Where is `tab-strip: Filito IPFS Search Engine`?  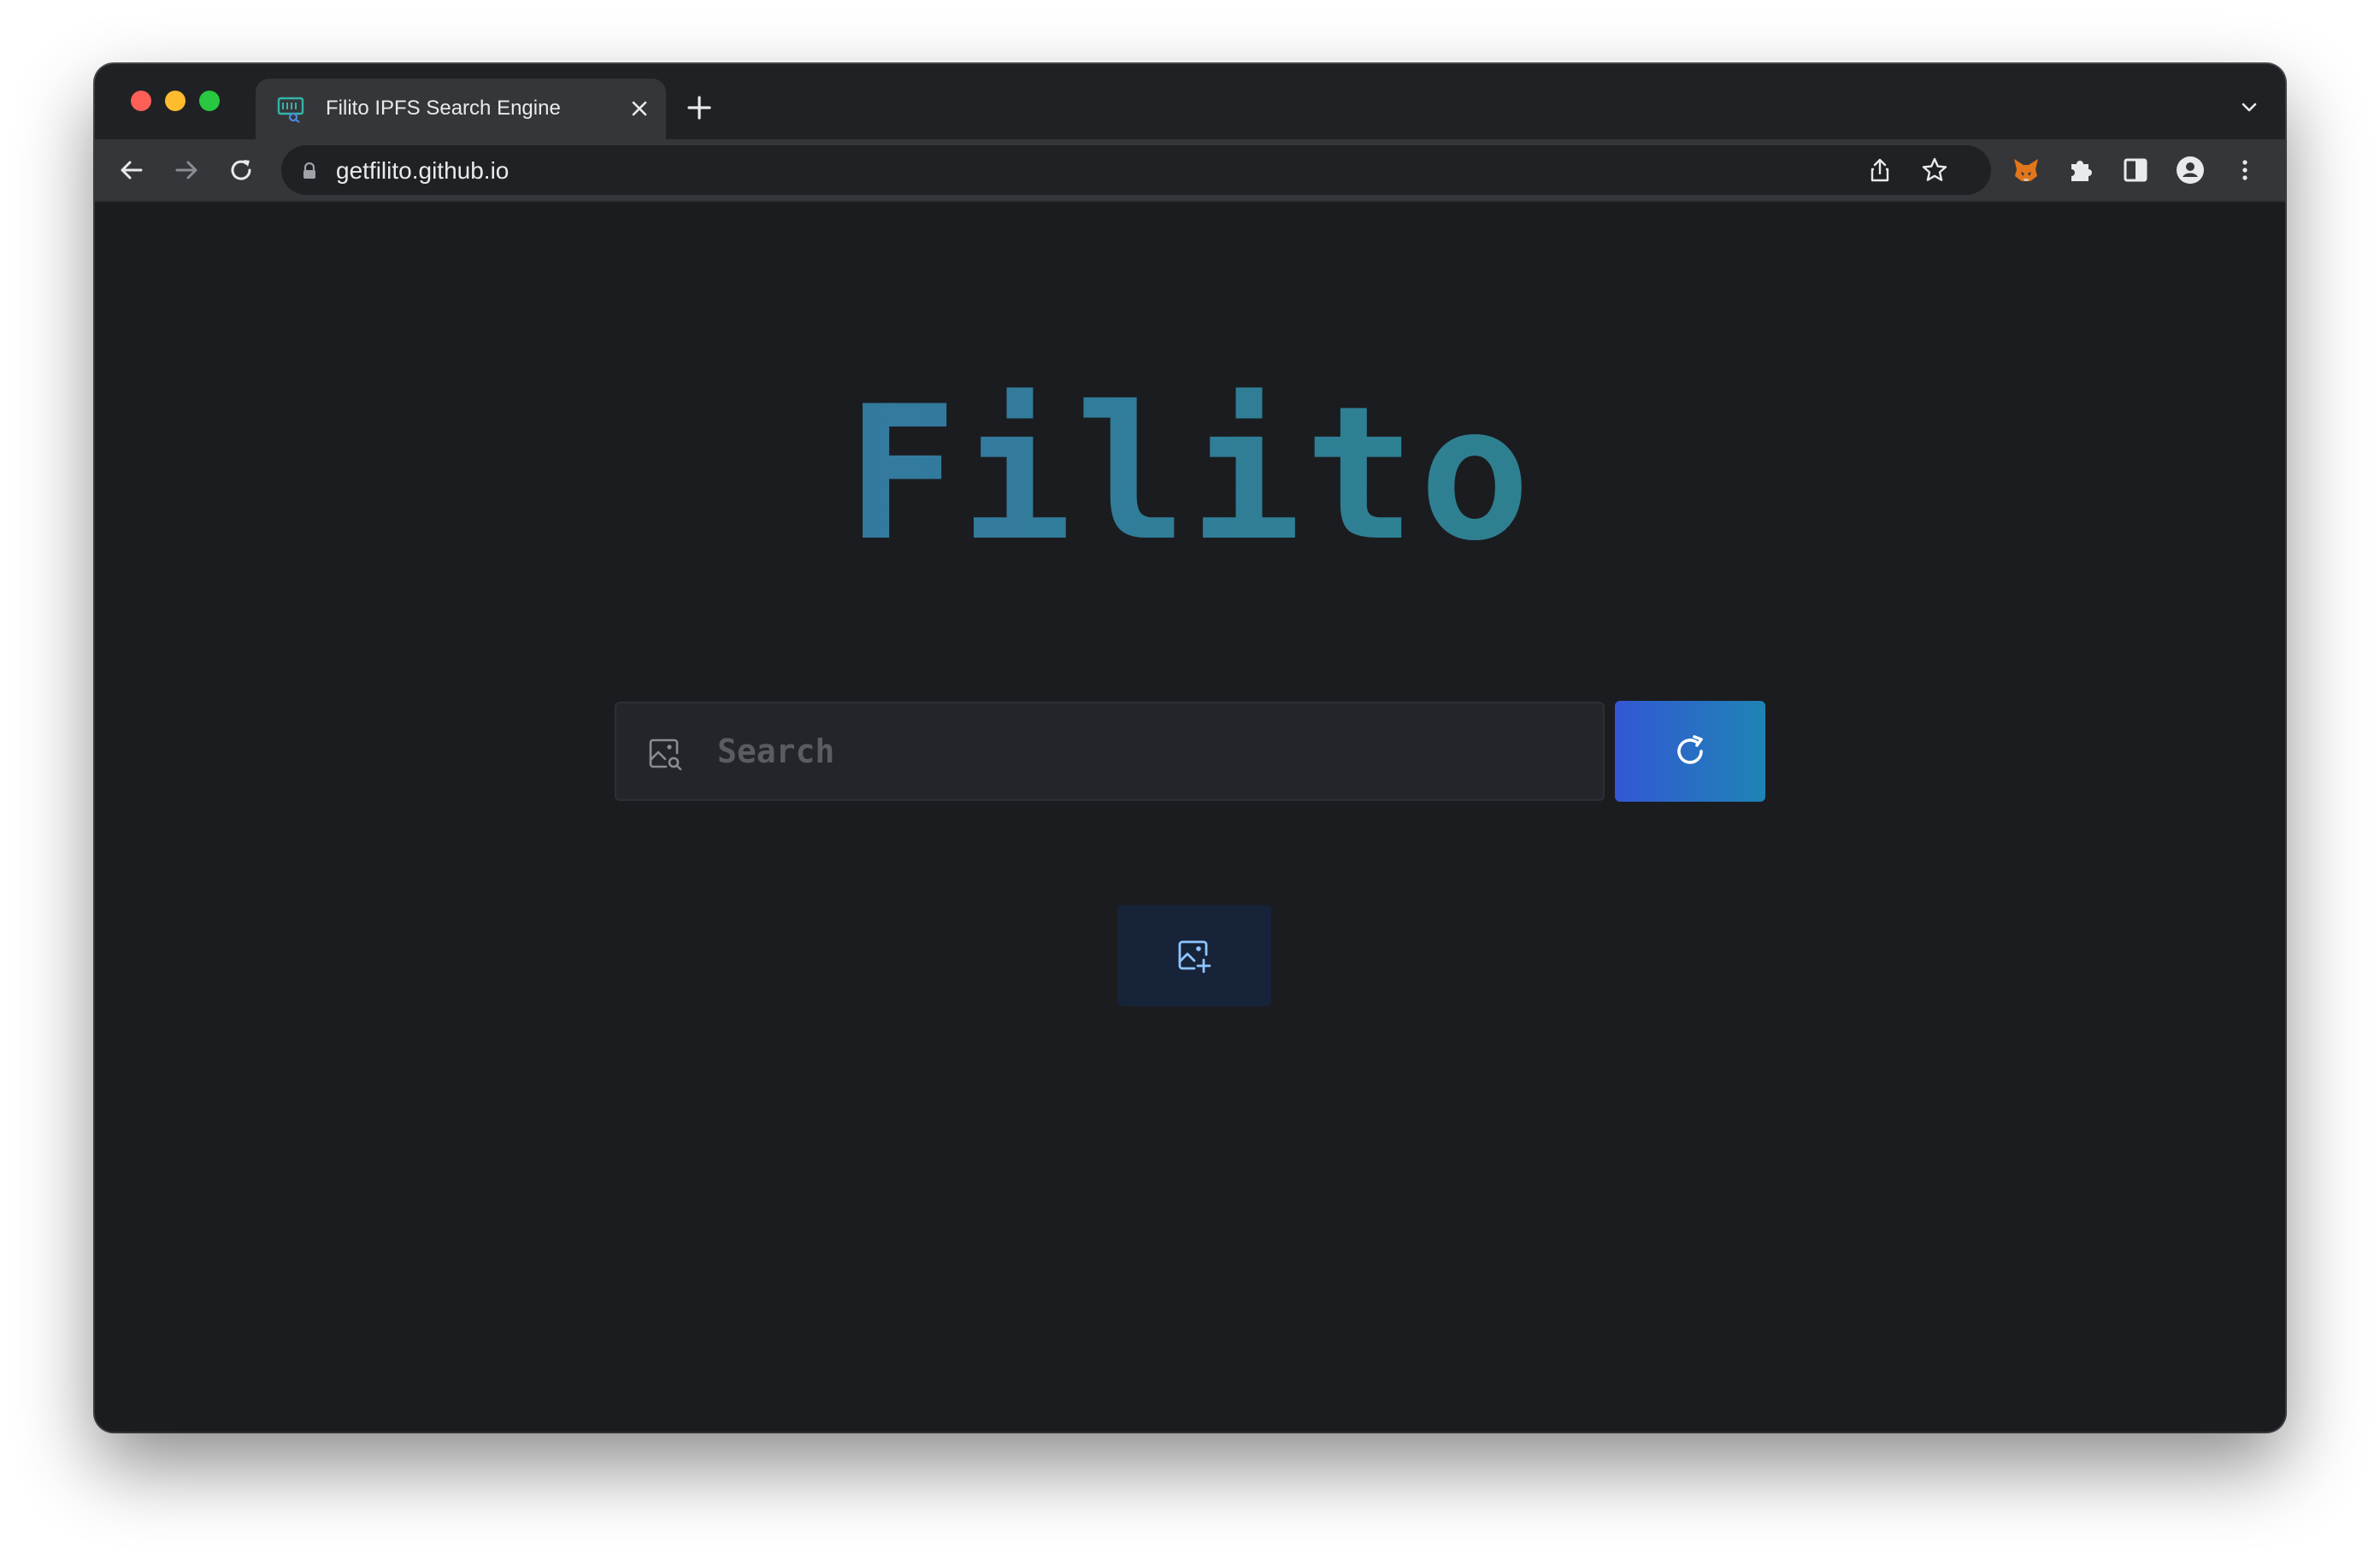
tab-strip: Filito IPFS Search Engine is located at coordinates (1190, 102).